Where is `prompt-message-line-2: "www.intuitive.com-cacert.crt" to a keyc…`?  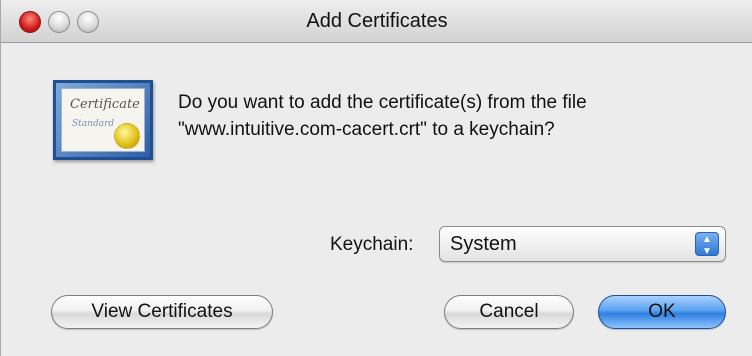 prompt-message-line-2: "www.intuitive.com-cacert.crt" to a keyc… is located at coordinates (366, 129).